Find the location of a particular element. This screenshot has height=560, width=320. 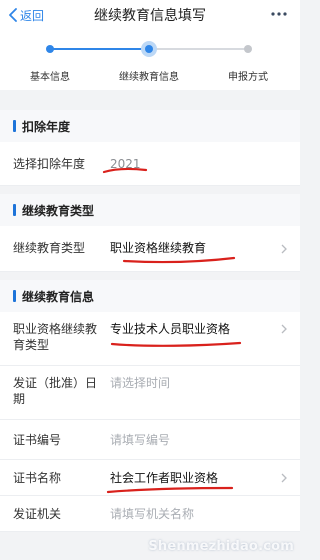

back-label: 返回 is located at coordinates (32, 15).